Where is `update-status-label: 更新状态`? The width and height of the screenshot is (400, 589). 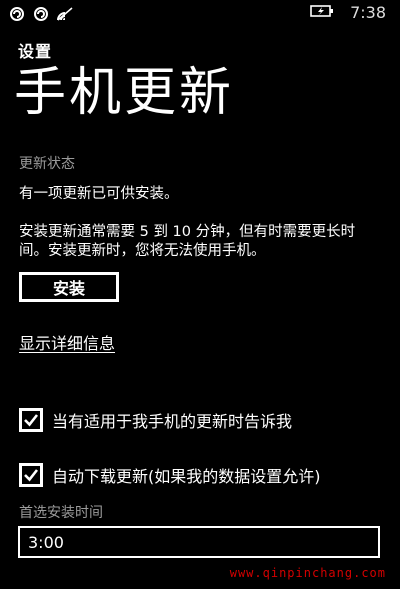
update-status-label: 更新状态 is located at coordinates (47, 164).